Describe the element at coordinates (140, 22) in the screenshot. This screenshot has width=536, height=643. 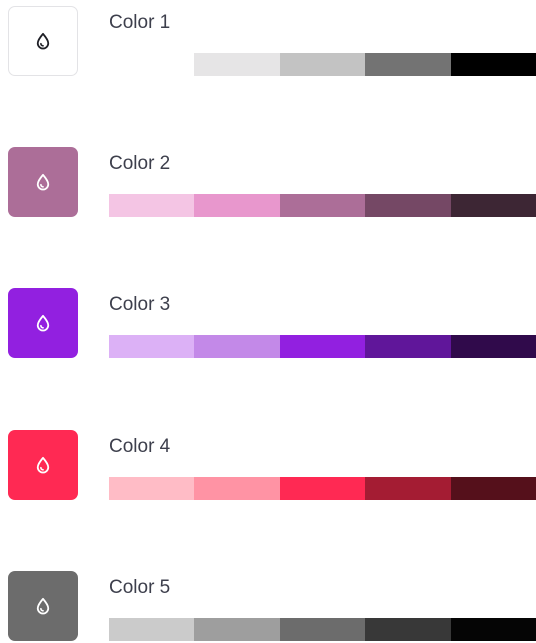
I see `color-label: Color 1` at that location.